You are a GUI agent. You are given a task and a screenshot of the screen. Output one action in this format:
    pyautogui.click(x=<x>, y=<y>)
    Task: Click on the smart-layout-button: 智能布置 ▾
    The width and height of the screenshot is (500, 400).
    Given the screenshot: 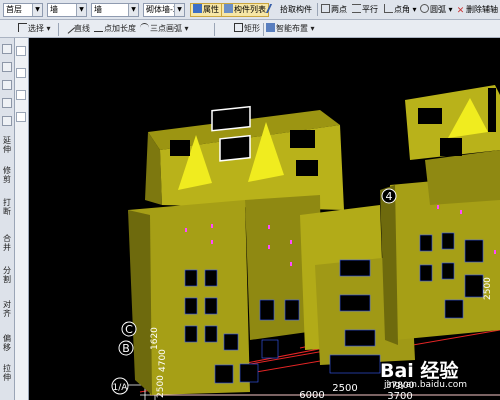 What is the action you would take?
    pyautogui.click(x=290, y=29)
    